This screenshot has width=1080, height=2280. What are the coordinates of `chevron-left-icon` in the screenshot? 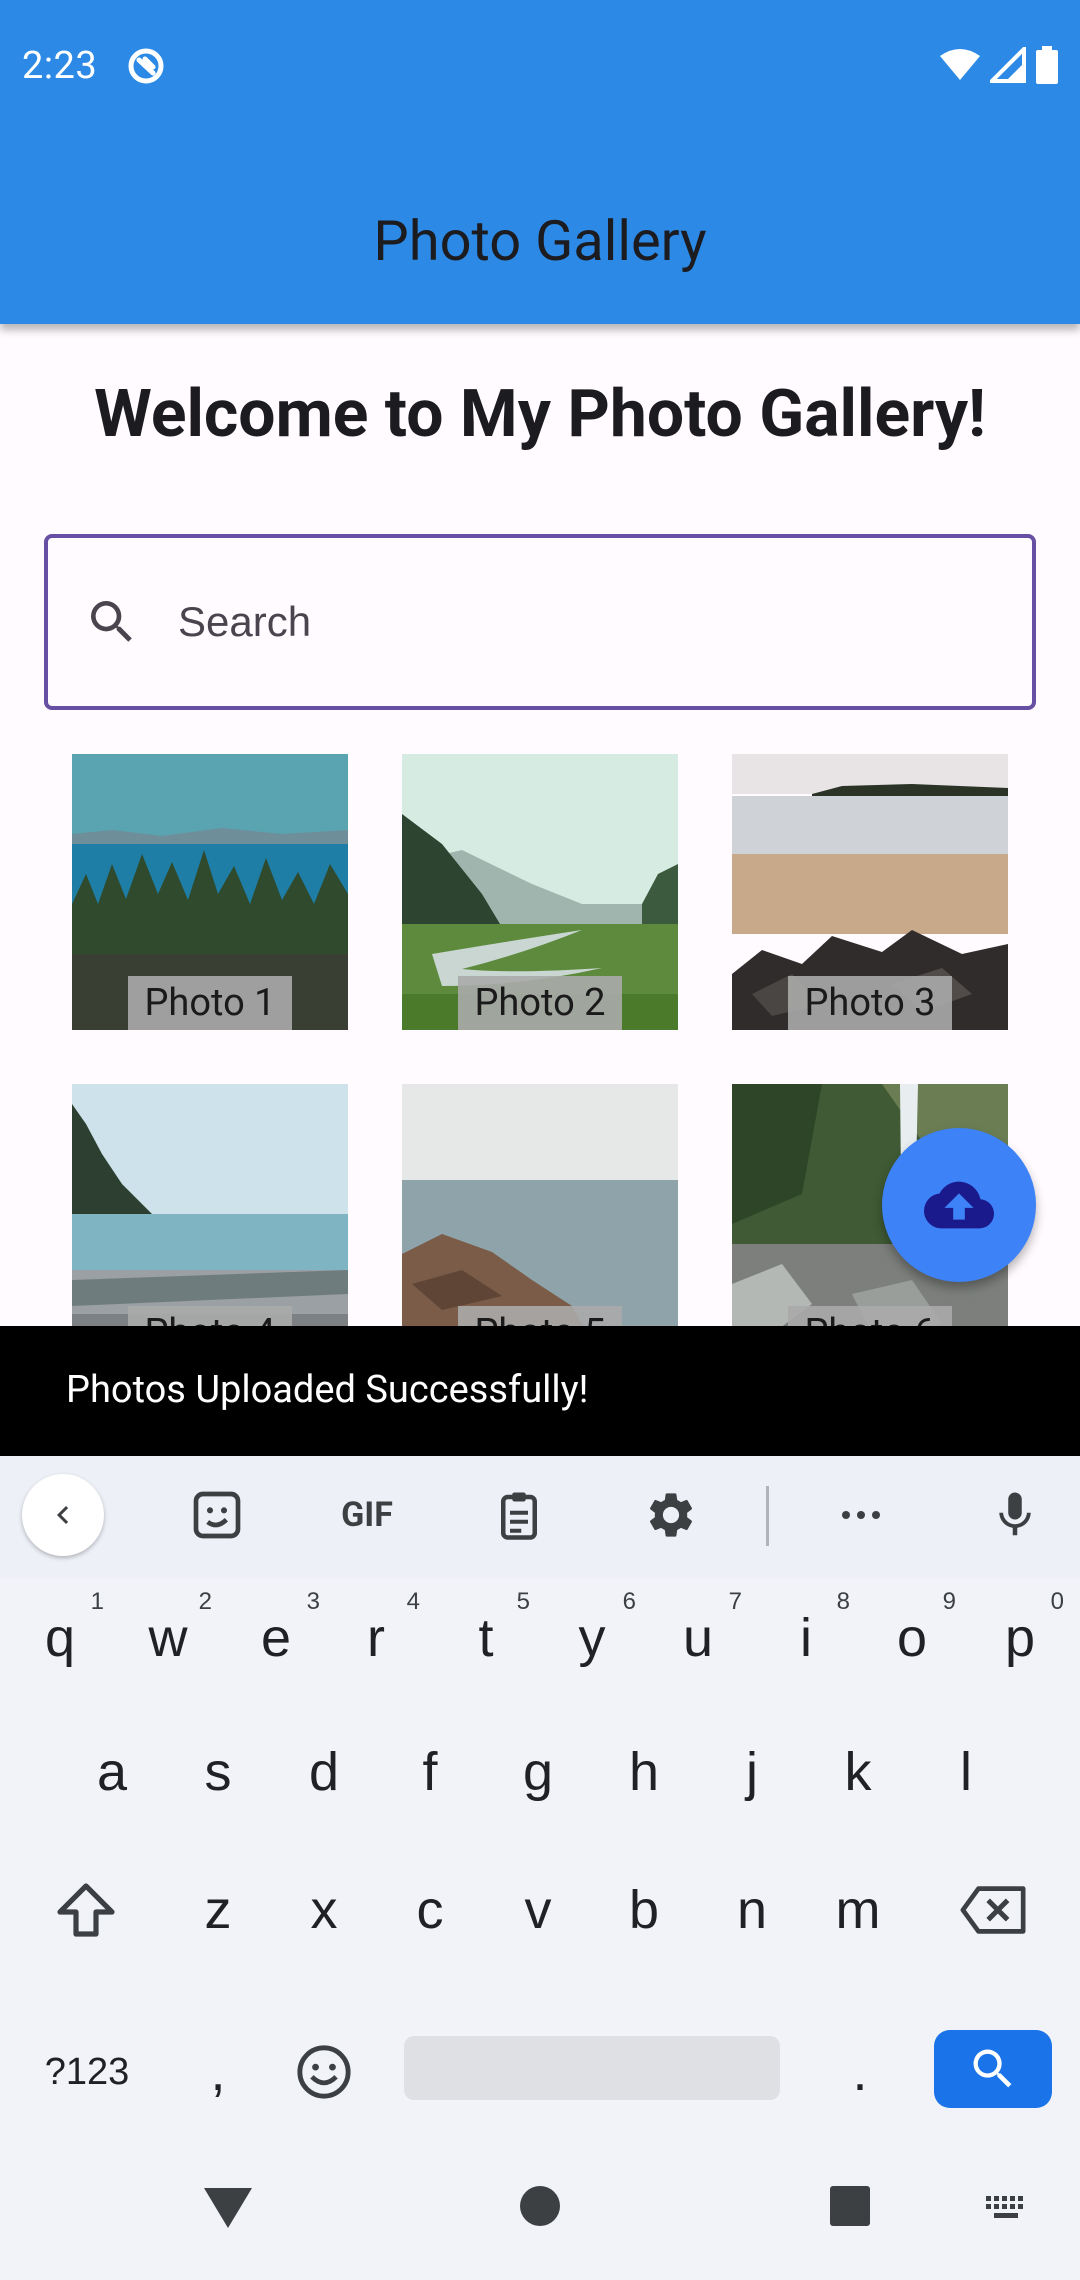 It's located at (63, 1515).